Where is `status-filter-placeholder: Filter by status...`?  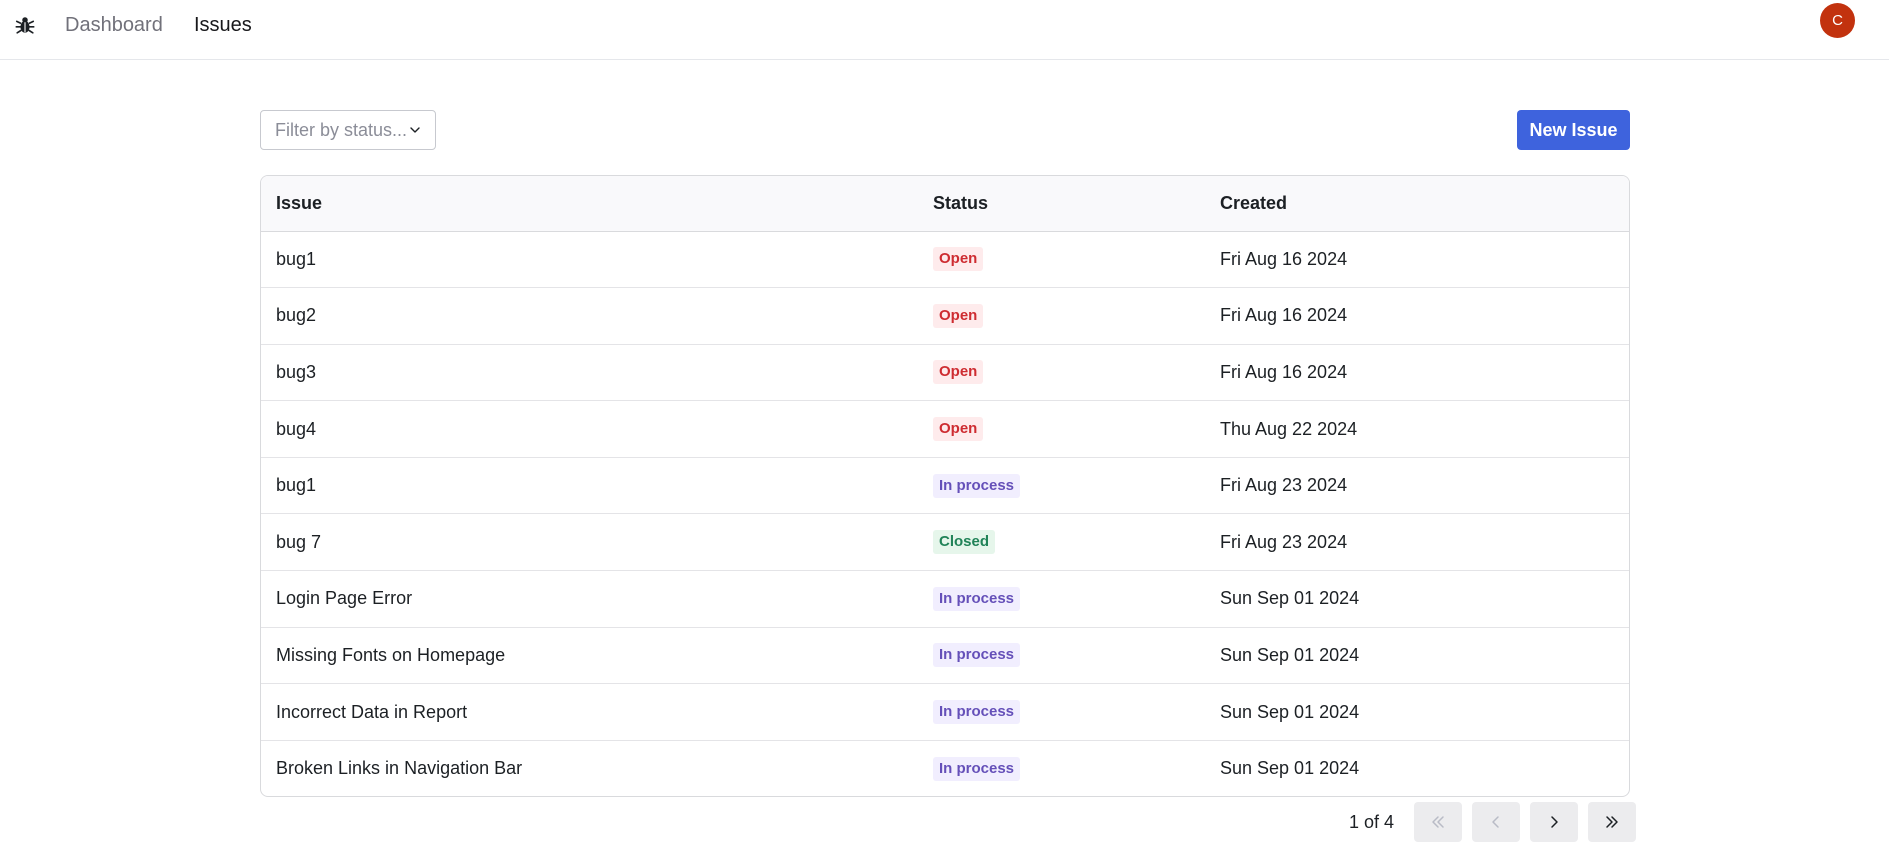 status-filter-placeholder: Filter by status... is located at coordinates (341, 129).